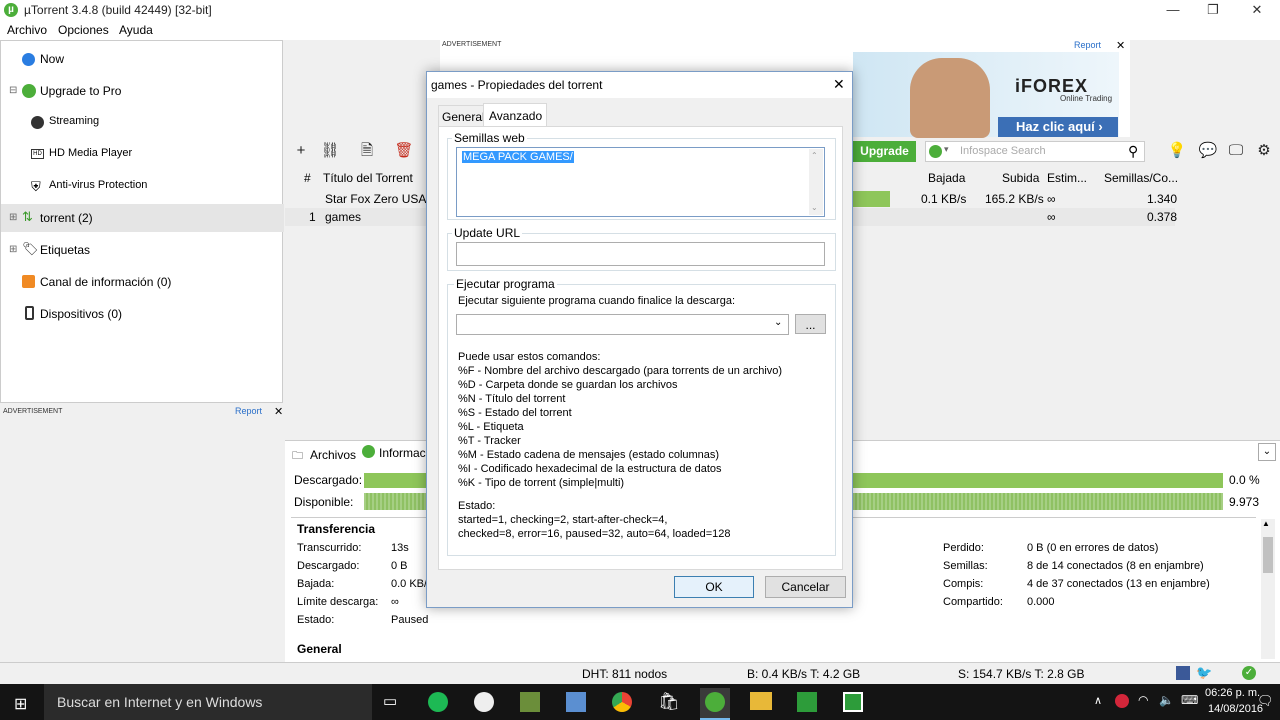  What do you see at coordinates (778, 322) in the screenshot?
I see `combo-dropdown-icon: ⌄` at bounding box center [778, 322].